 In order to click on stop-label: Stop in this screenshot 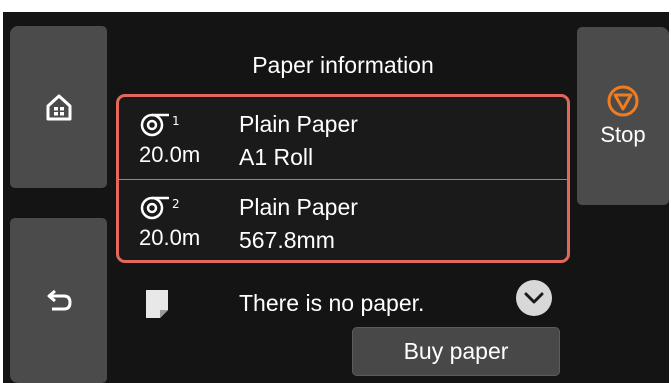, I will do `click(623, 134)`.